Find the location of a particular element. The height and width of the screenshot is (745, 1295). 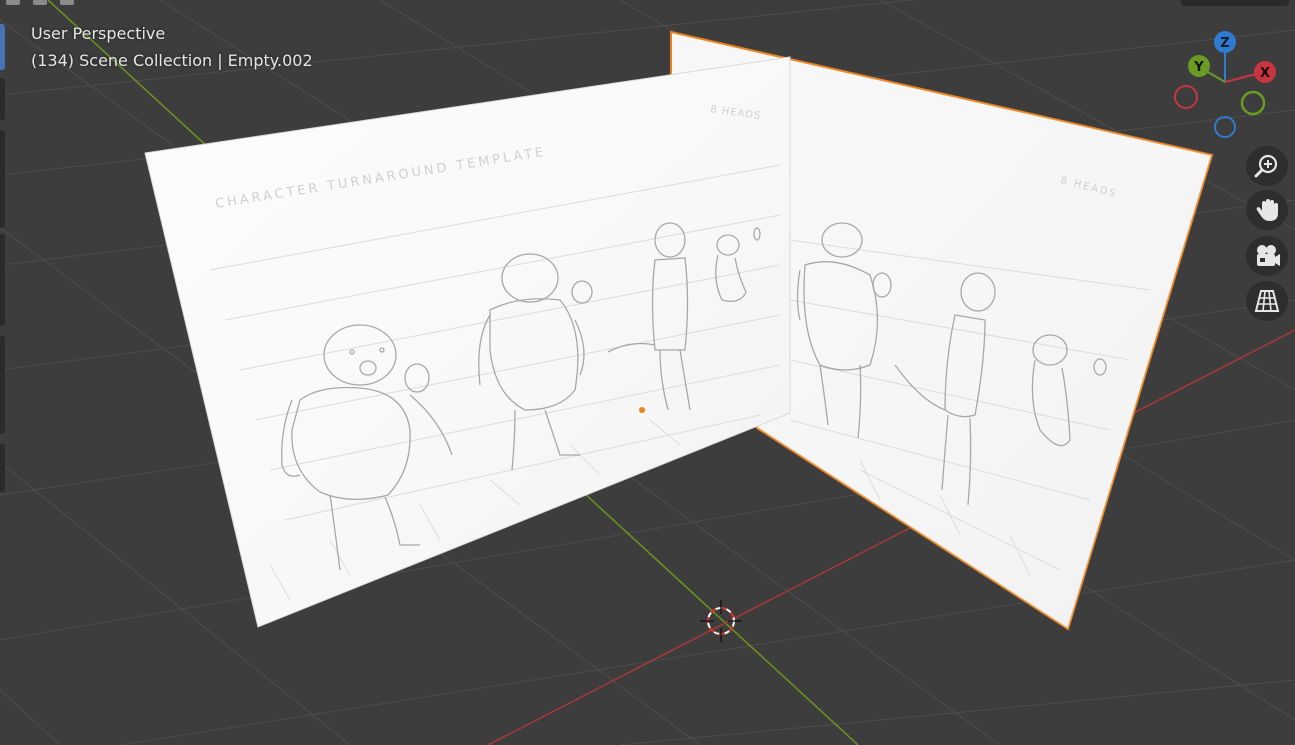

pan-button is located at coordinates (1267, 210).